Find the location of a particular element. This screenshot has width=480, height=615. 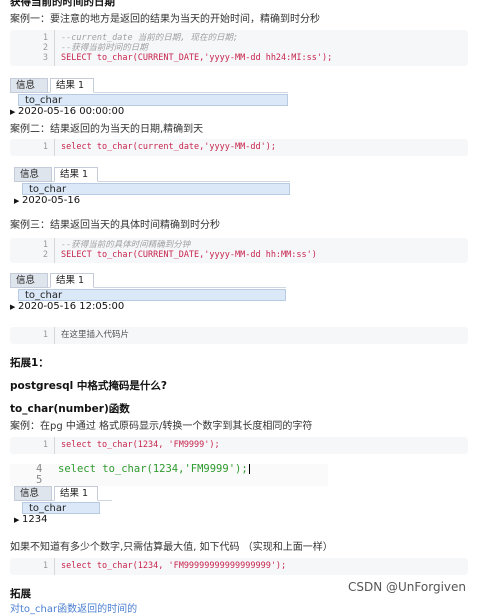

estimate-description: 如果不知道有多少个数字,只需估算最大值, 如下代码 （实现和上面一样） is located at coordinates (171, 547).